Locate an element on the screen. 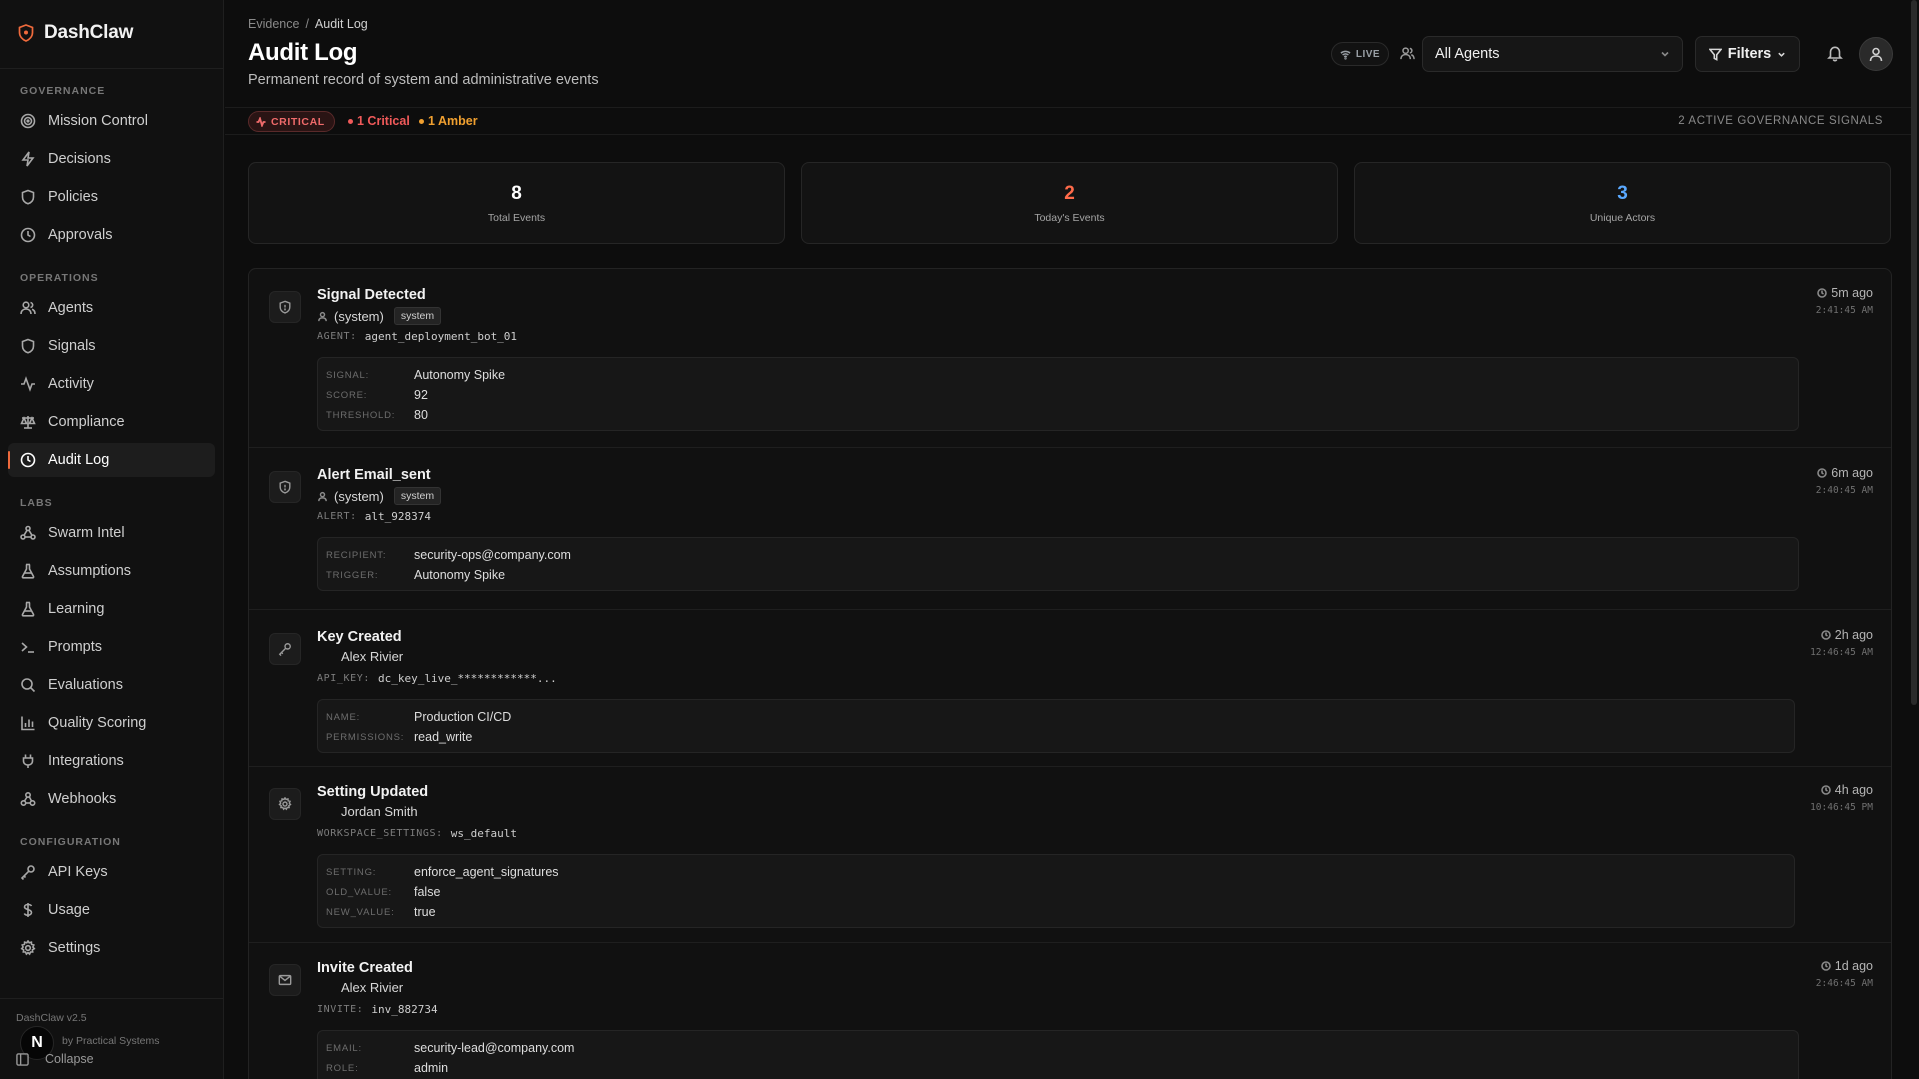 The width and height of the screenshot is (1919, 1079). detail-row: OLD_VALUE: false is located at coordinates (1060, 892).